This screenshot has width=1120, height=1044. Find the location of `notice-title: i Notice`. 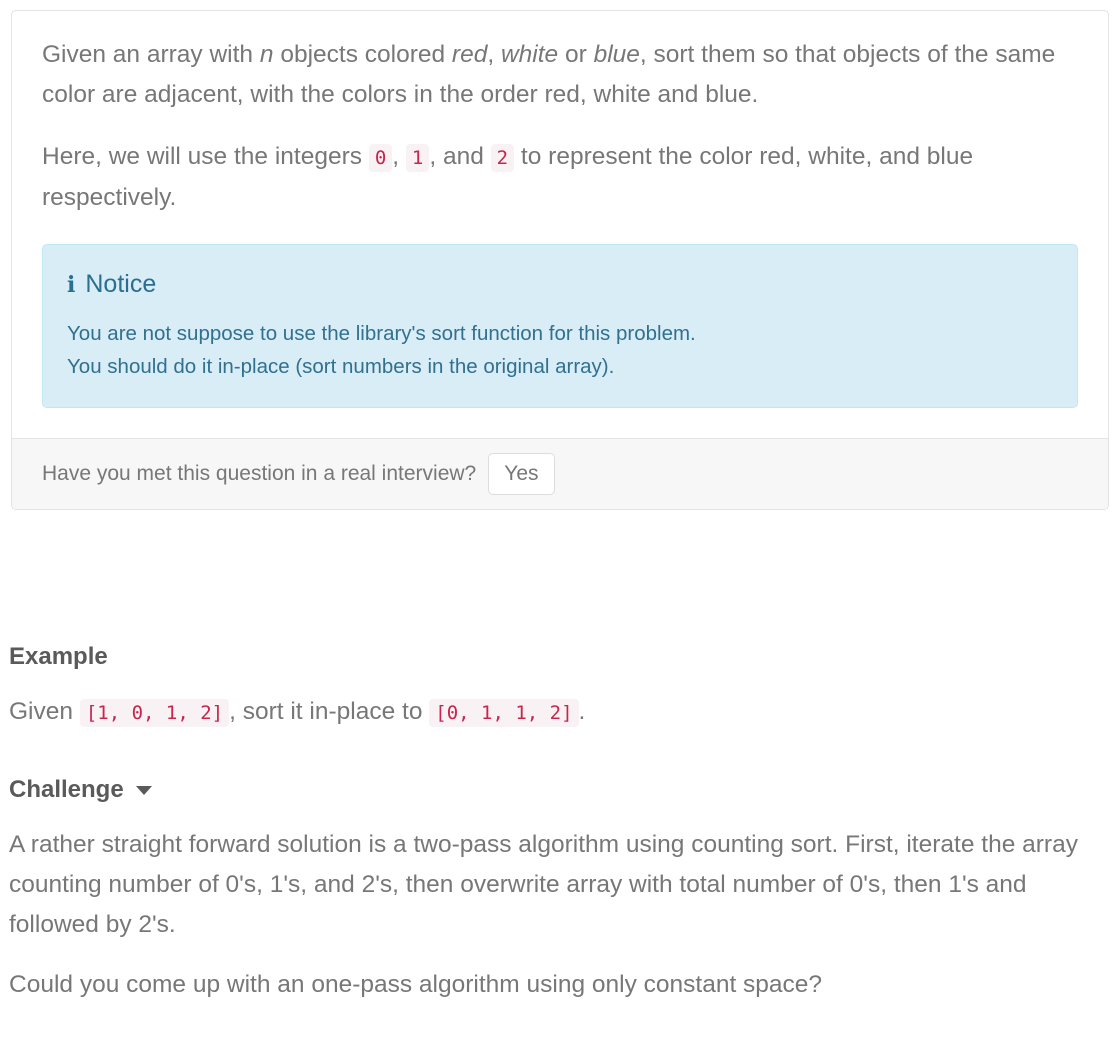

notice-title: i Notice is located at coordinates (560, 284).